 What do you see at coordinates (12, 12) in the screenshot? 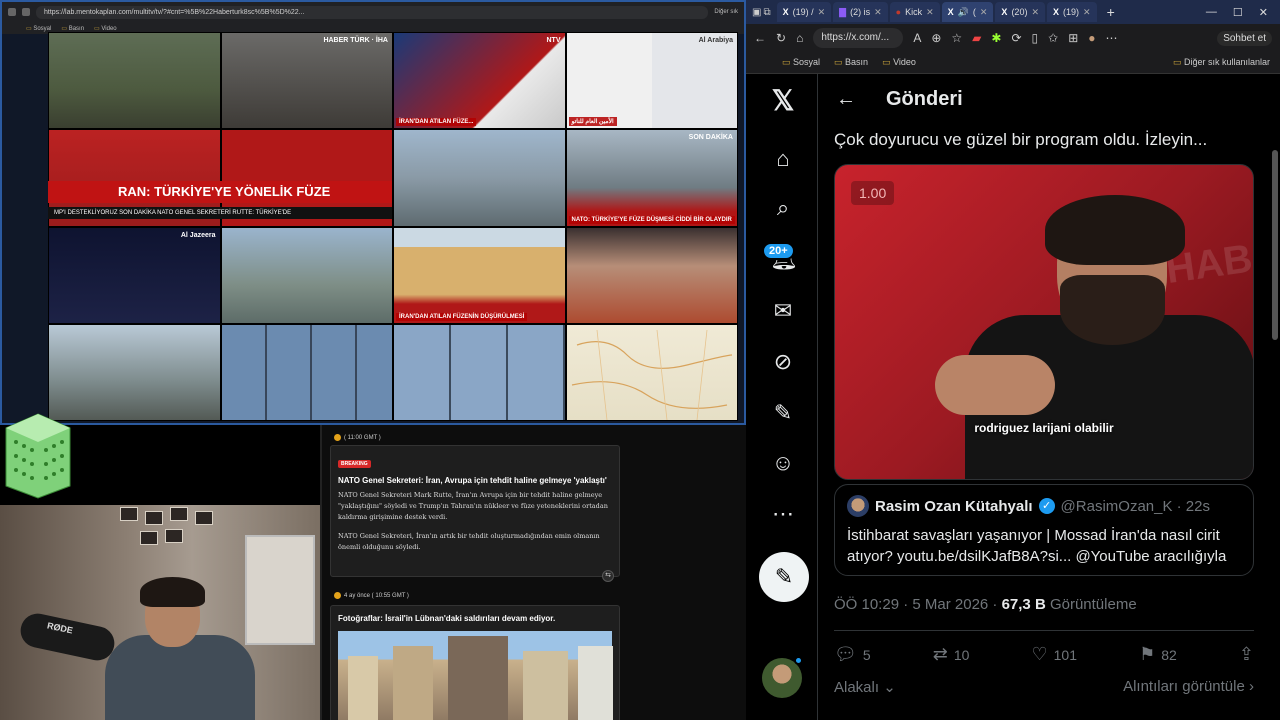
I see `back-icon` at bounding box center [12, 12].